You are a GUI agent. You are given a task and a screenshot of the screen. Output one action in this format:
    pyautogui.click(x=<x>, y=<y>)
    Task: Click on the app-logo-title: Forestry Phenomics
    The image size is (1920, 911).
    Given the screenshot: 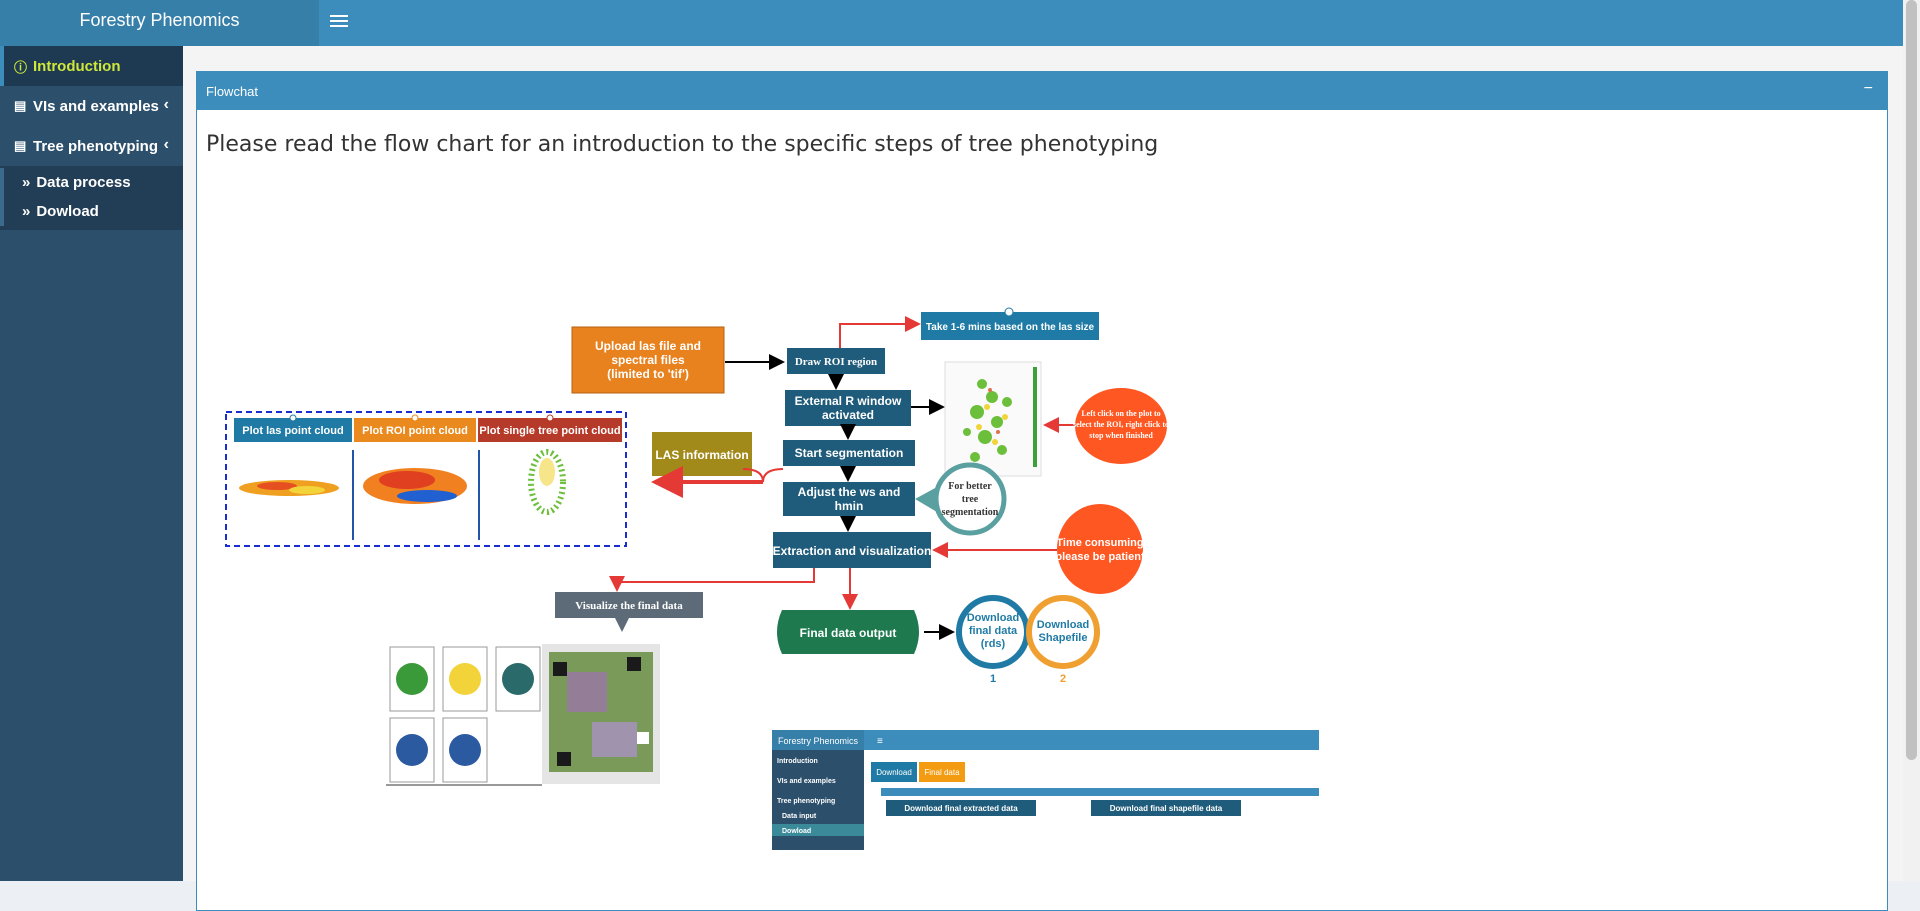 What is the action you would take?
    pyautogui.click(x=159, y=23)
    